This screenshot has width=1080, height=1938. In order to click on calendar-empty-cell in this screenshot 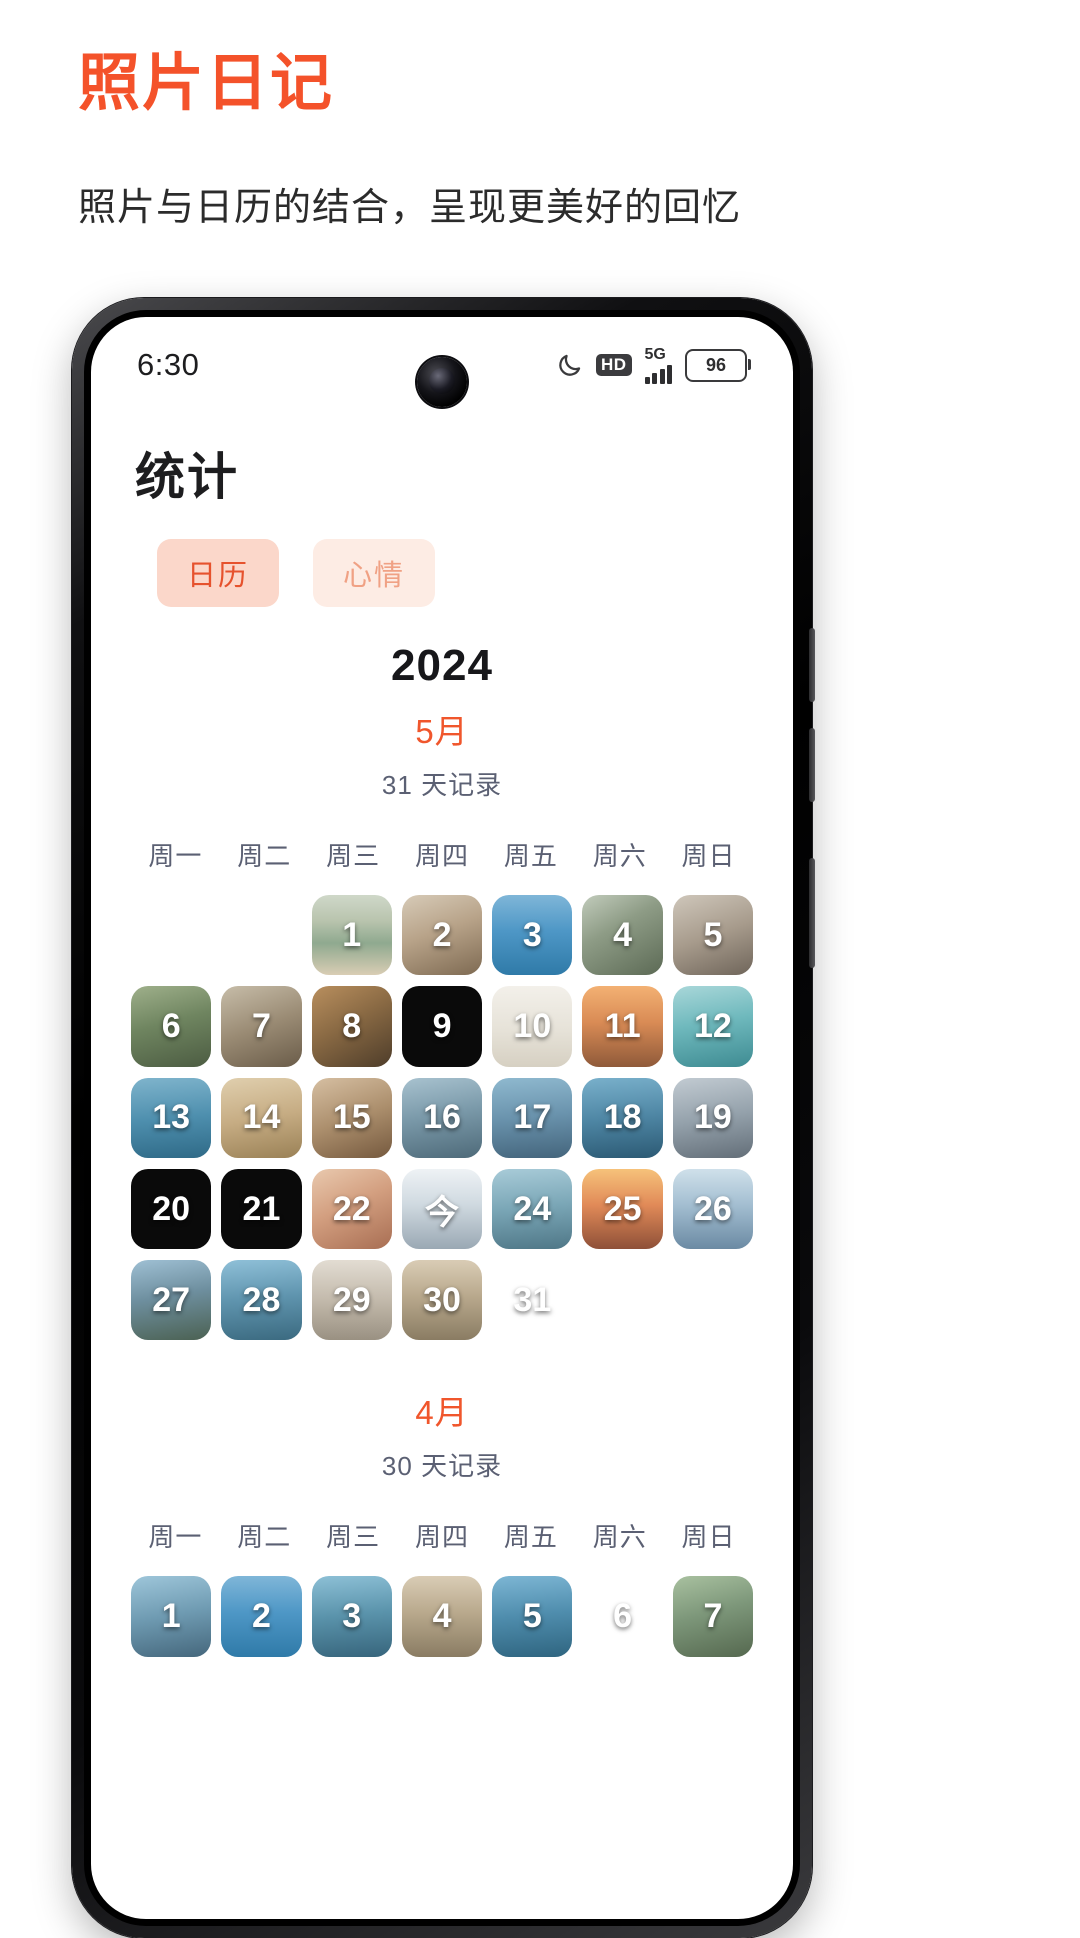, I will do `click(261, 935)`.